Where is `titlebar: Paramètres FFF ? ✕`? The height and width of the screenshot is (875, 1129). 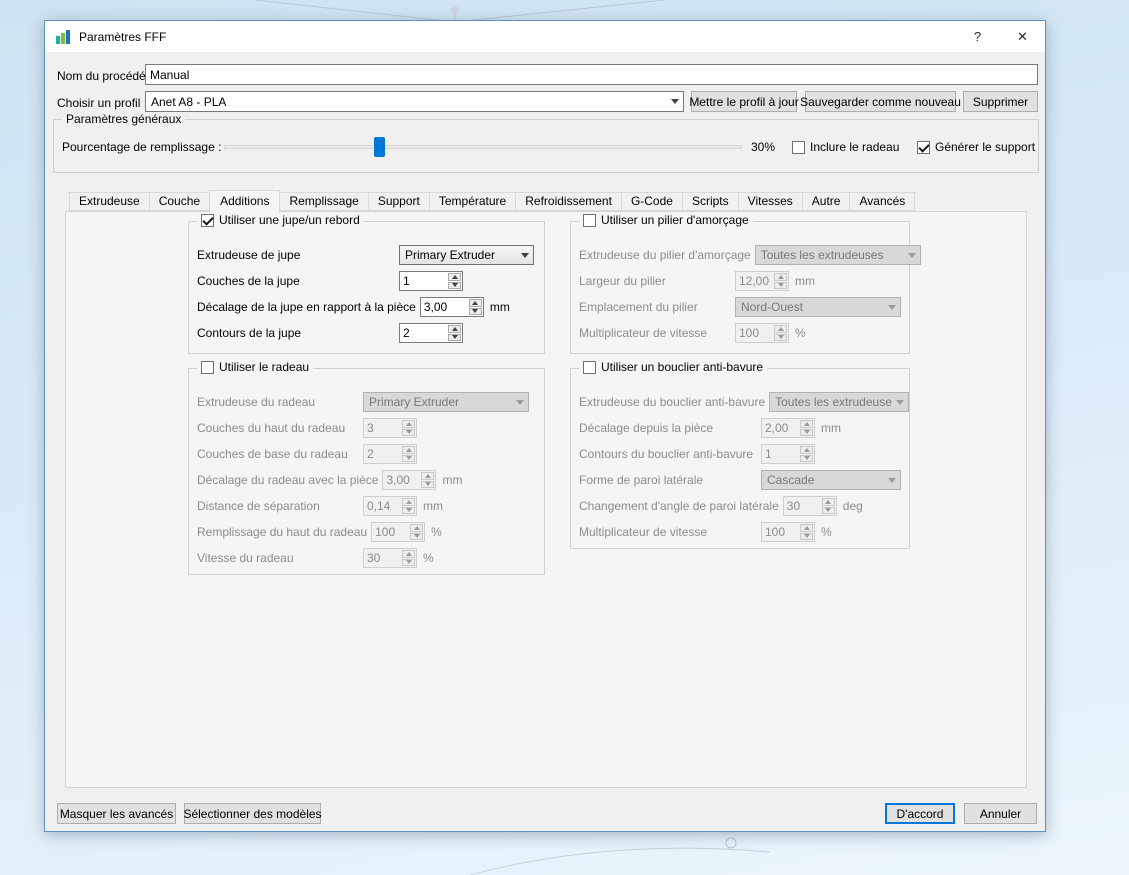
titlebar: Paramètres FFF ? ✕ is located at coordinates (545, 36).